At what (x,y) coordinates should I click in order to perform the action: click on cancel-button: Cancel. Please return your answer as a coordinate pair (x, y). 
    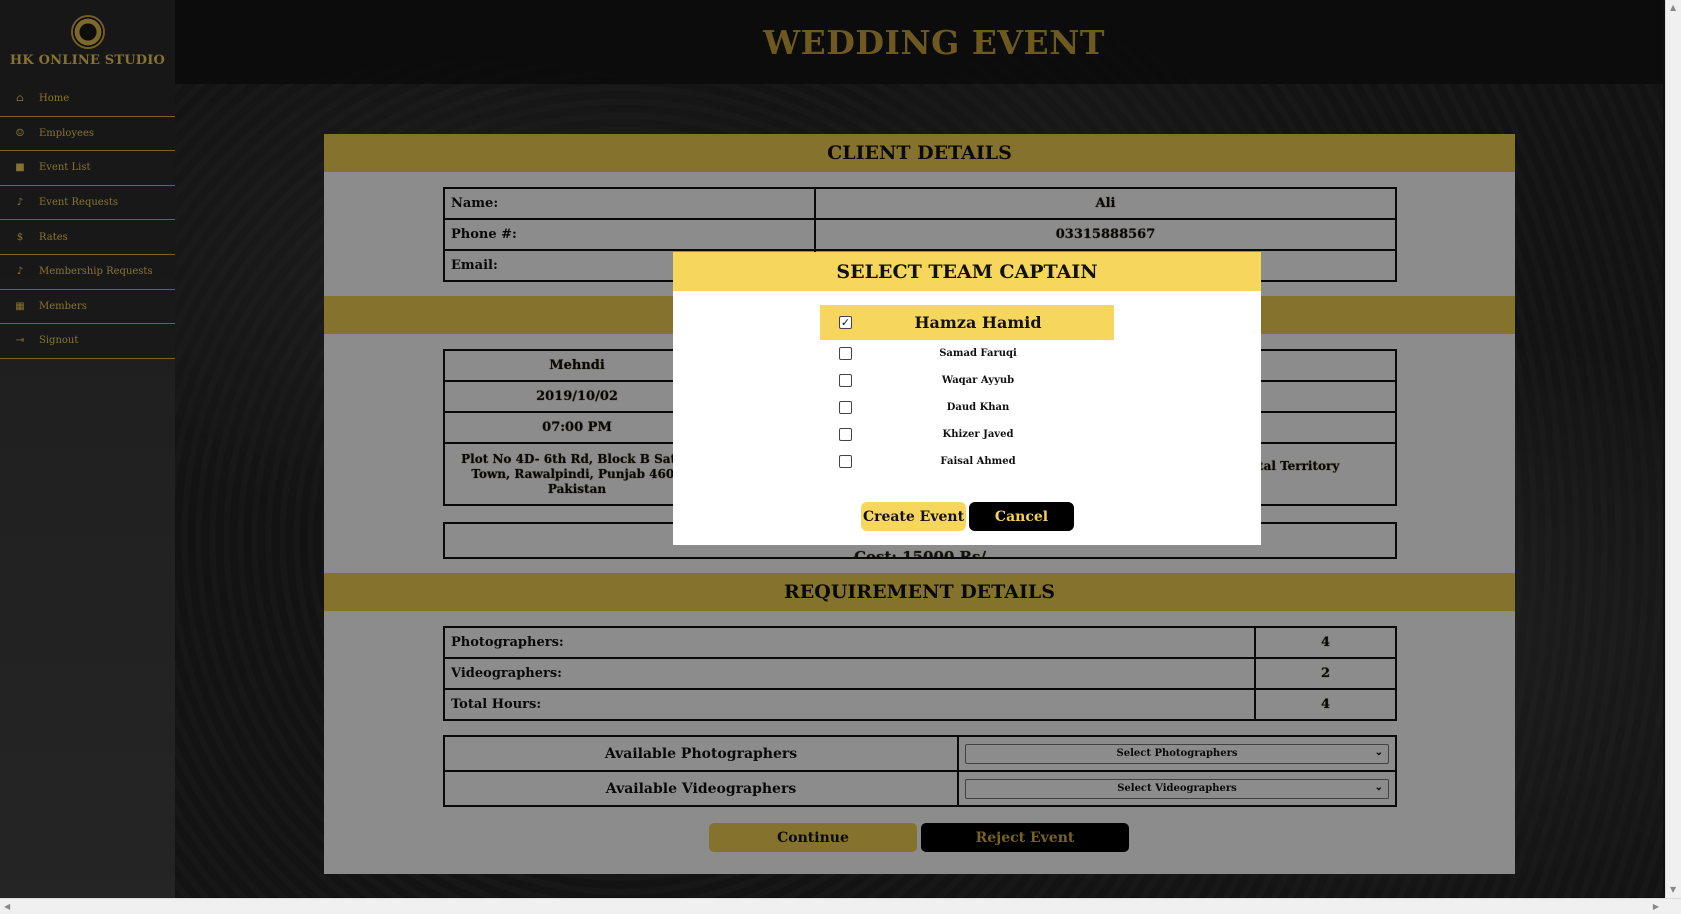
    Looking at the image, I should click on (1021, 516).